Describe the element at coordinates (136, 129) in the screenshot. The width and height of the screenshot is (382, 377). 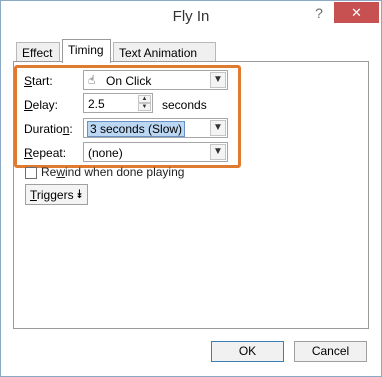
I see `duration-value: 3 seconds (Slow)` at that location.